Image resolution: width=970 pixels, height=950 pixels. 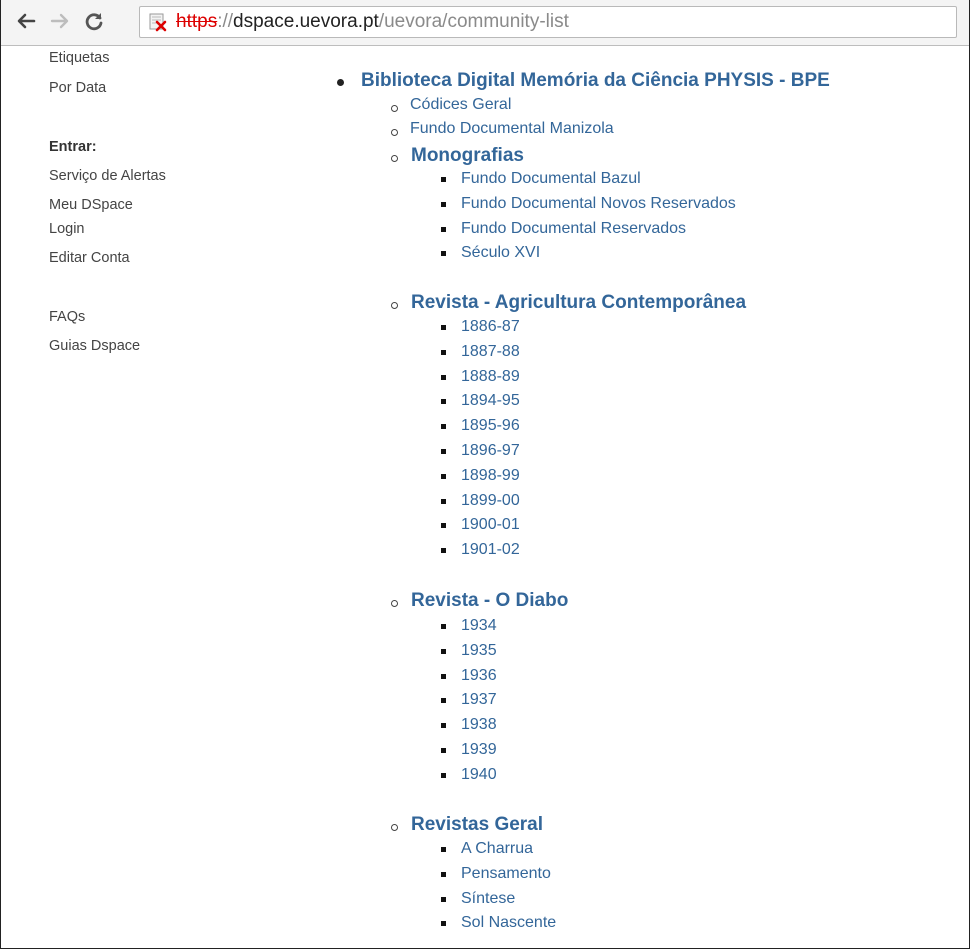 What do you see at coordinates (340, 82) in the screenshot?
I see `list-bullet-disc` at bounding box center [340, 82].